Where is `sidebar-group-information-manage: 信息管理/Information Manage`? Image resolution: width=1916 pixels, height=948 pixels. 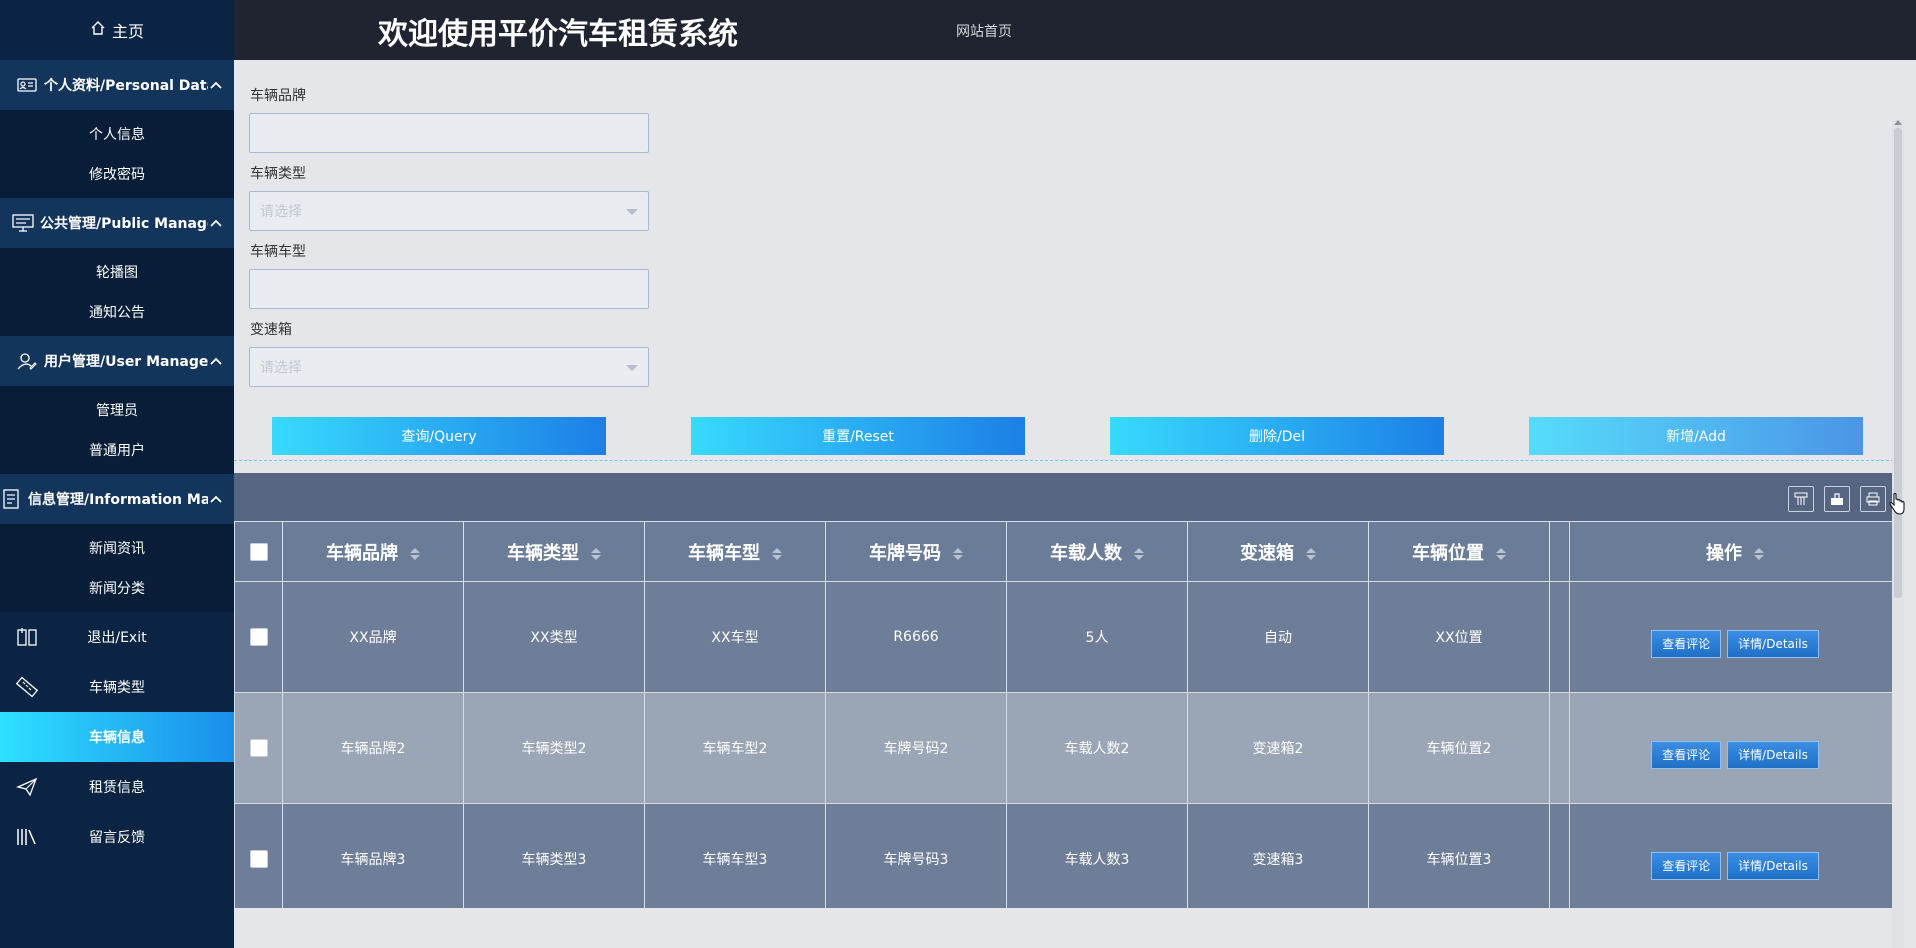 sidebar-group-information-manage: 信息管理/Information Manage is located at coordinates (117, 499).